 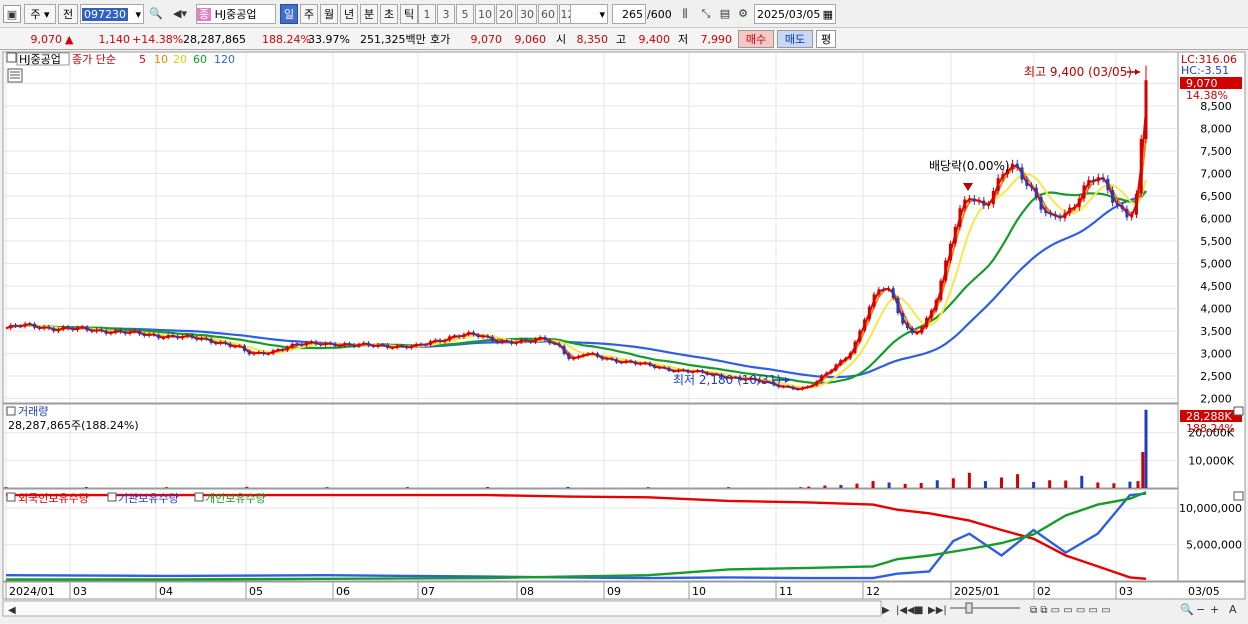 I want to click on price-tick-label: 7,000, so click(x=1216, y=174).